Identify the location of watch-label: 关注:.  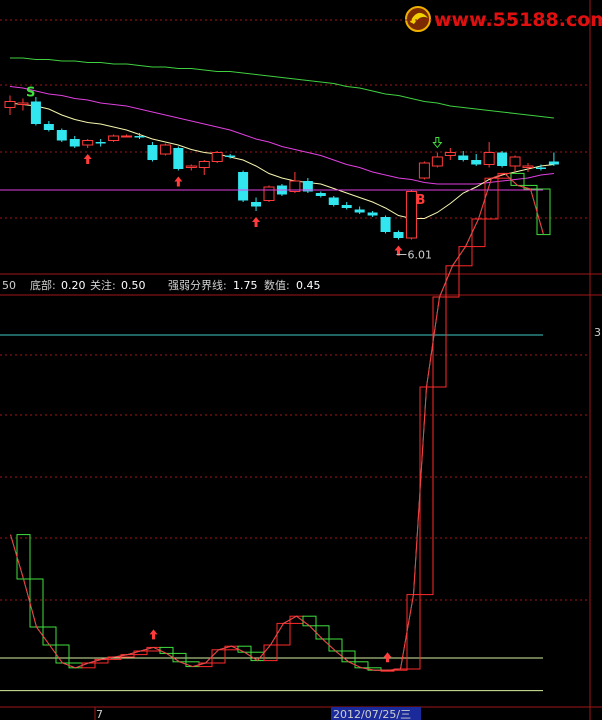
(103, 285).